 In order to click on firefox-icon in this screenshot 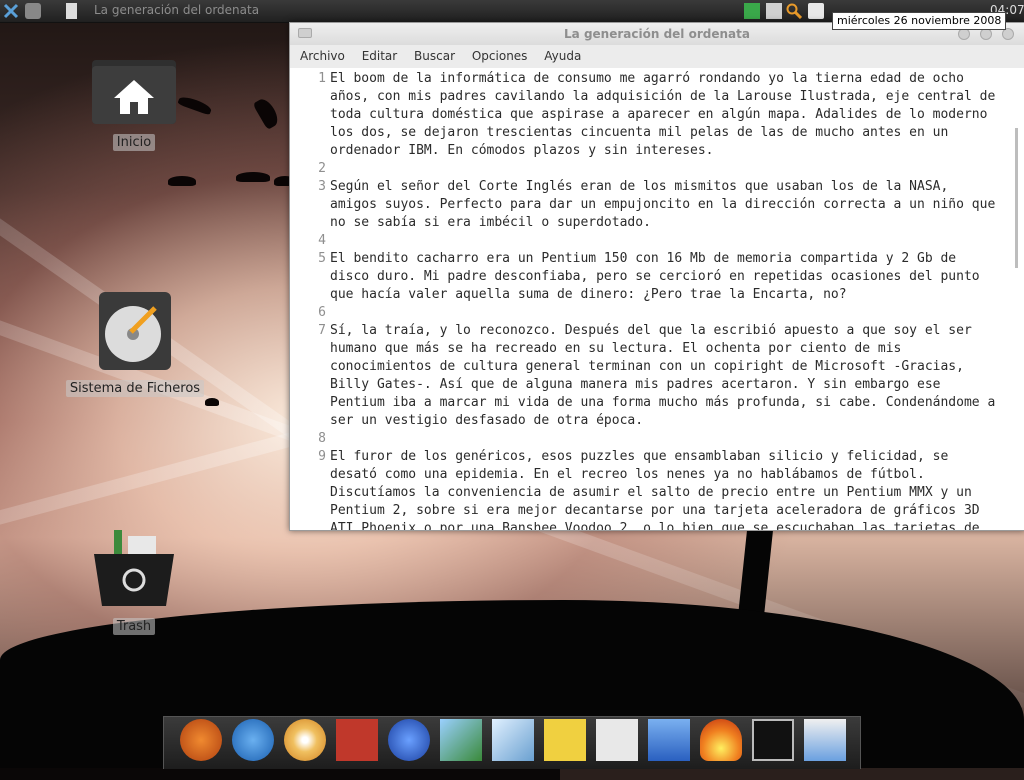, I will do `click(201, 740)`.